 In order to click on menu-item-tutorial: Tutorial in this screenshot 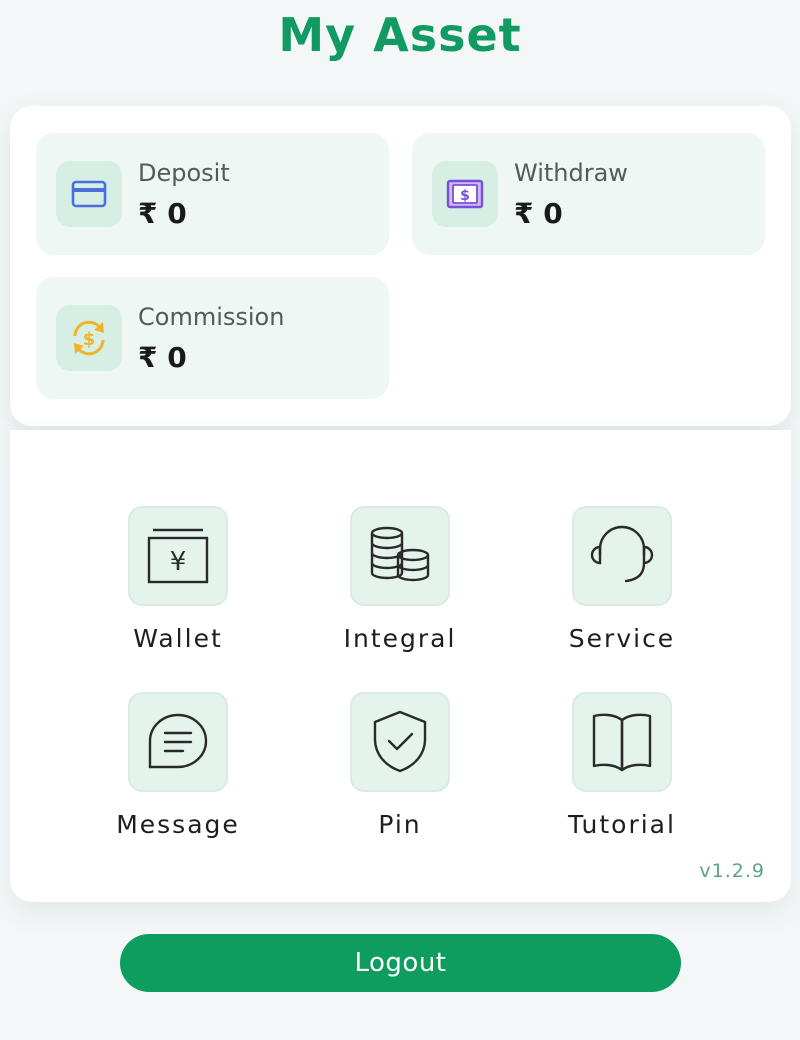, I will do `click(627, 772)`.